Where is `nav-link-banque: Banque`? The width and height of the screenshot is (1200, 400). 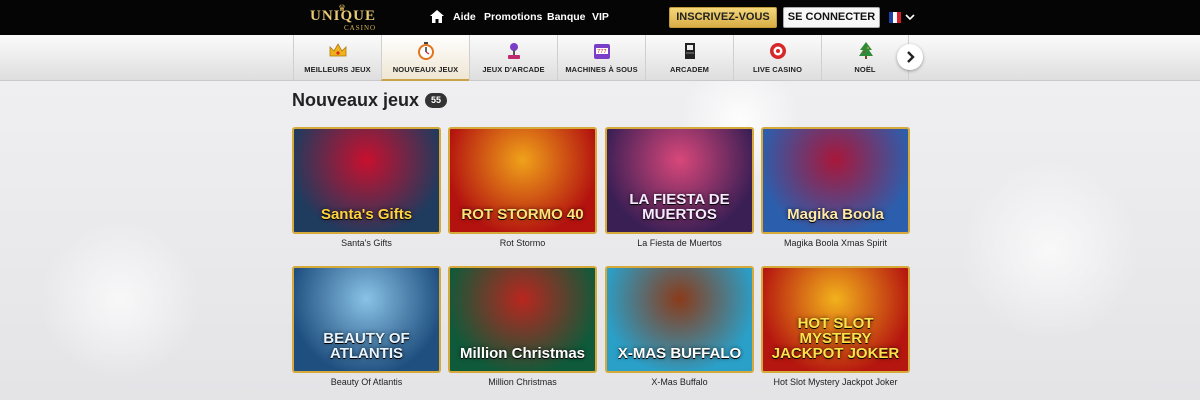
nav-link-banque: Banque is located at coordinates (566, 17).